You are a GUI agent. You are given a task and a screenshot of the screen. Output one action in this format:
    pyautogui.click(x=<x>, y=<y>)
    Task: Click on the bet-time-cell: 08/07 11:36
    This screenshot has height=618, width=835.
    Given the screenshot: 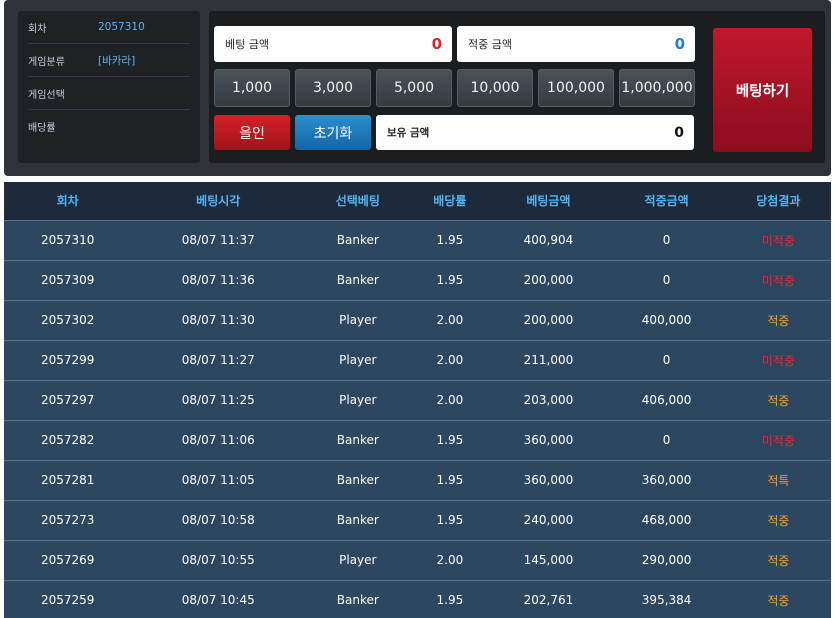 What is the action you would take?
    pyautogui.click(x=218, y=279)
    